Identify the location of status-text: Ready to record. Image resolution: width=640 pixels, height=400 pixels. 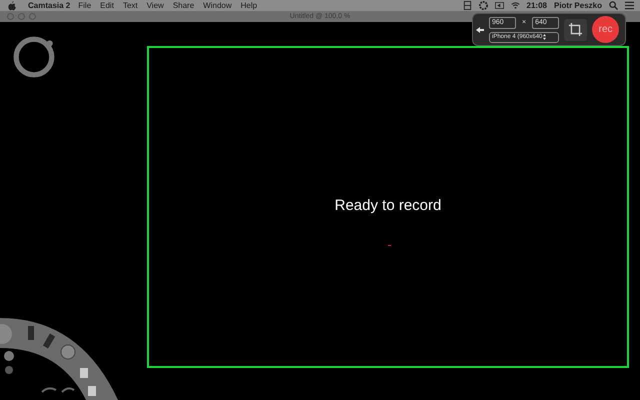
(388, 205).